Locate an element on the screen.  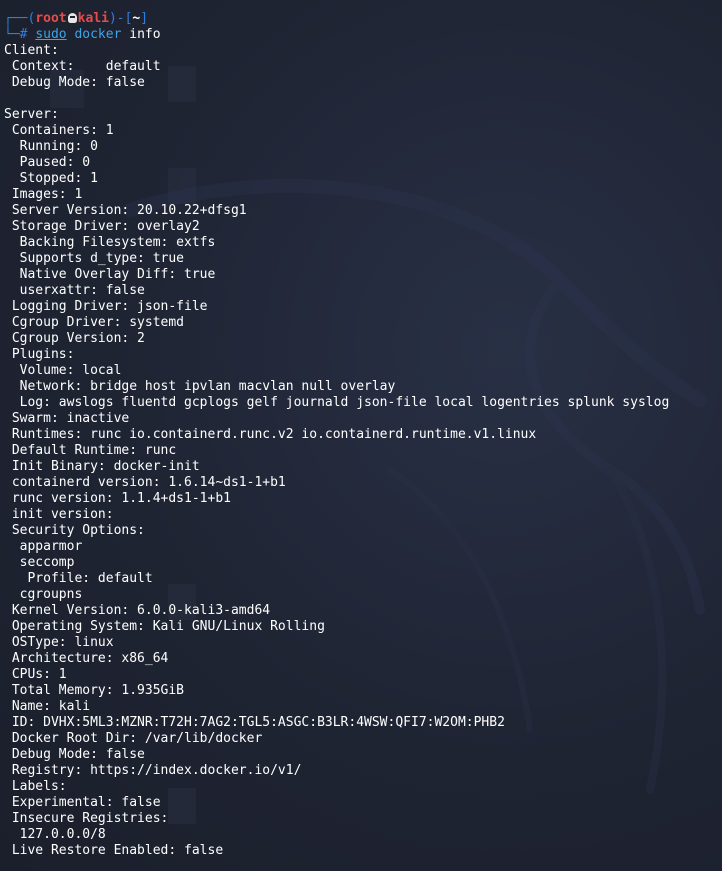
skull-icon is located at coordinates (72, 18).